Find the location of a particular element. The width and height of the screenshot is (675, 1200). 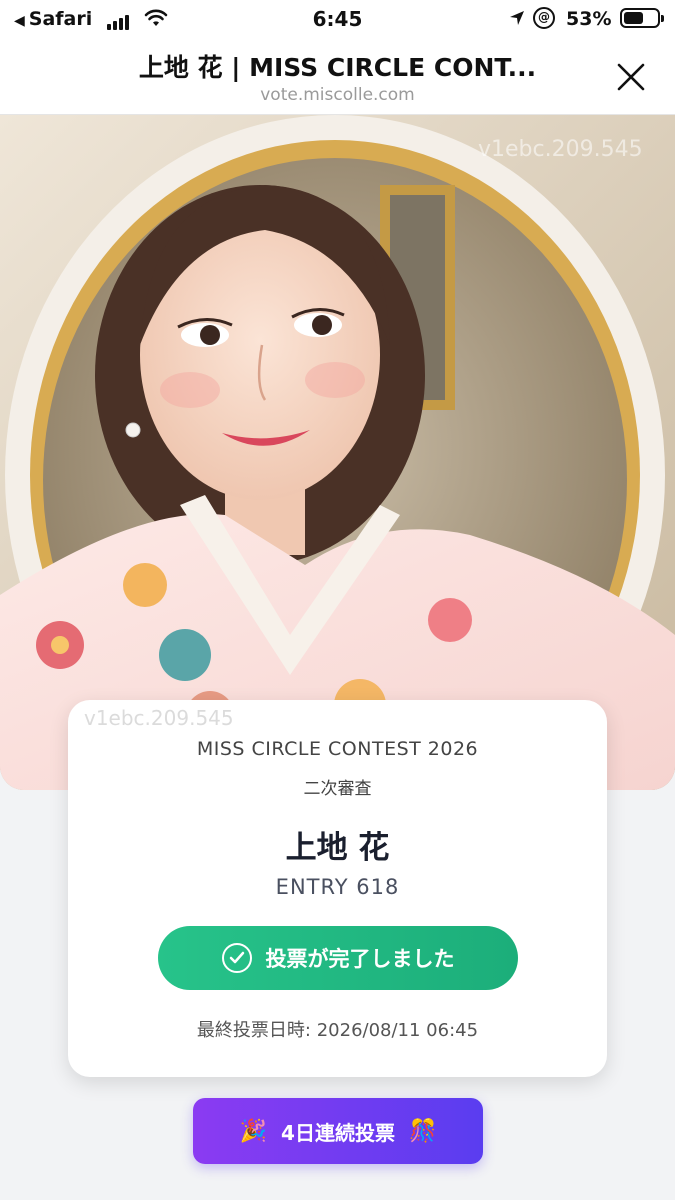

page-url: vote.miscolle.com is located at coordinates (337, 95).